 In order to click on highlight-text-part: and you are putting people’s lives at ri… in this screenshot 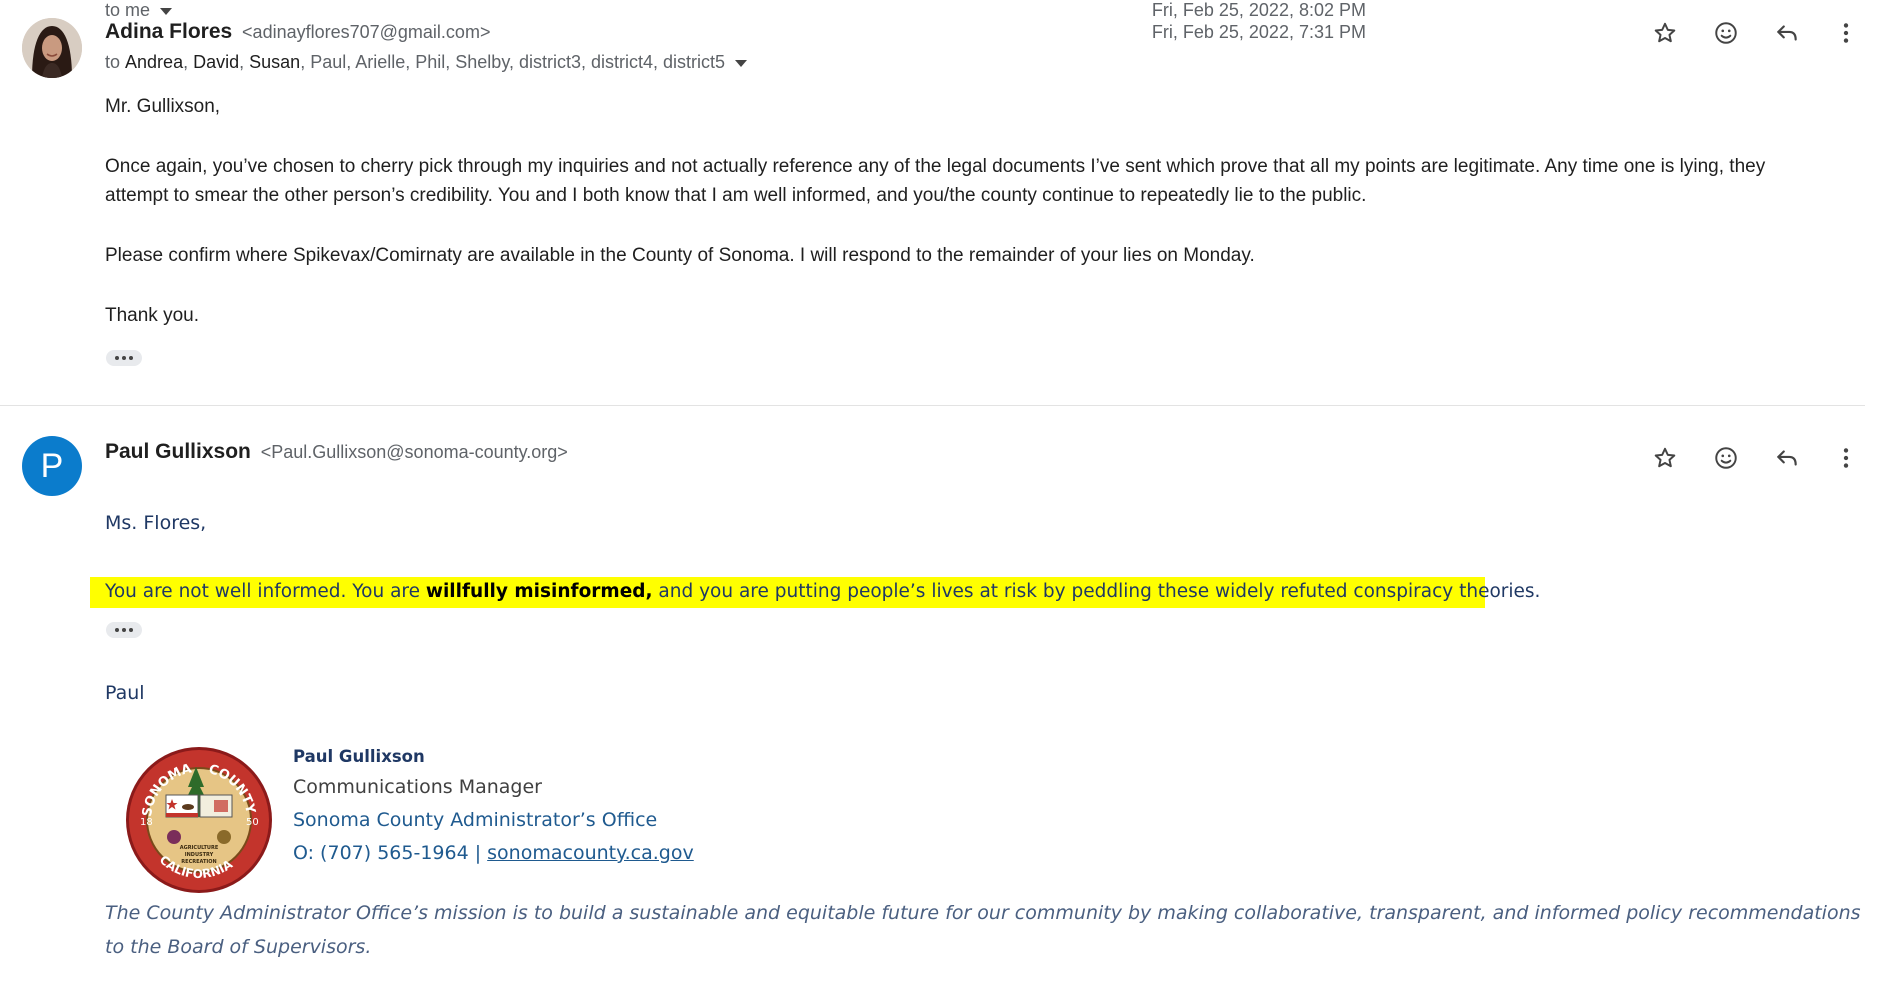, I will do `click(1096, 591)`.